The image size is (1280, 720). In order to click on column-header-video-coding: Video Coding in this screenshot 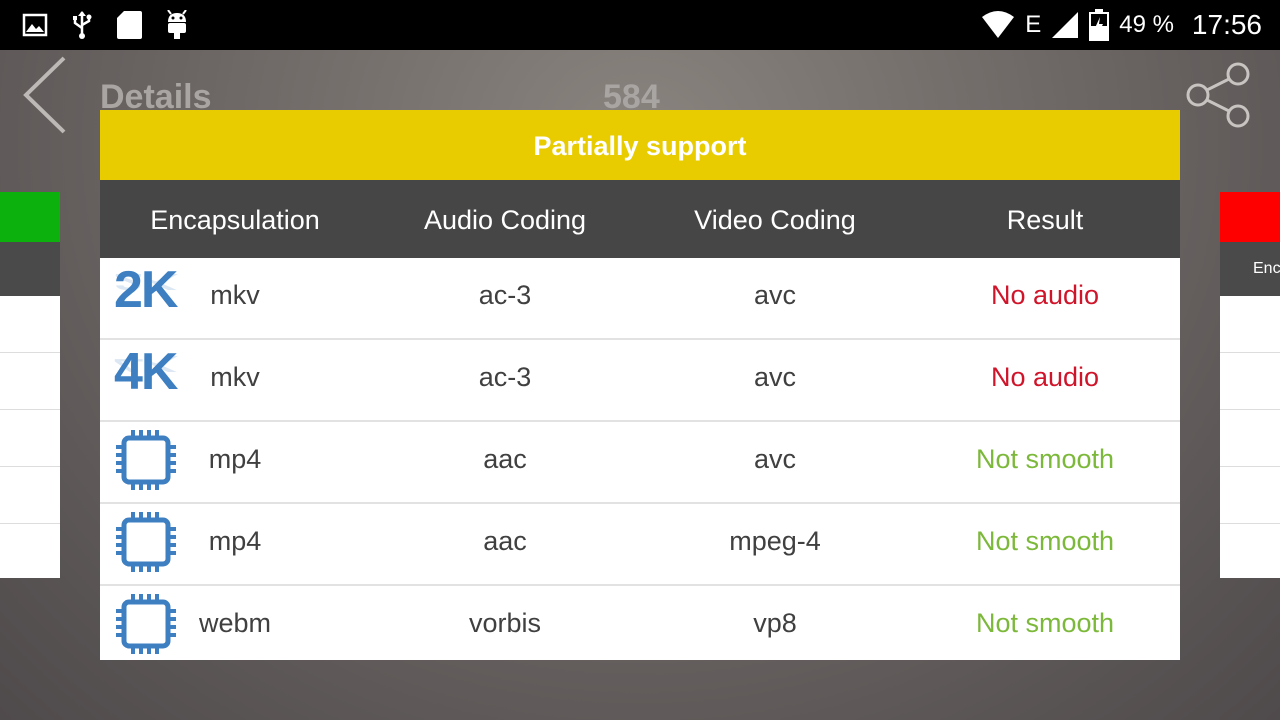, I will do `click(775, 220)`.